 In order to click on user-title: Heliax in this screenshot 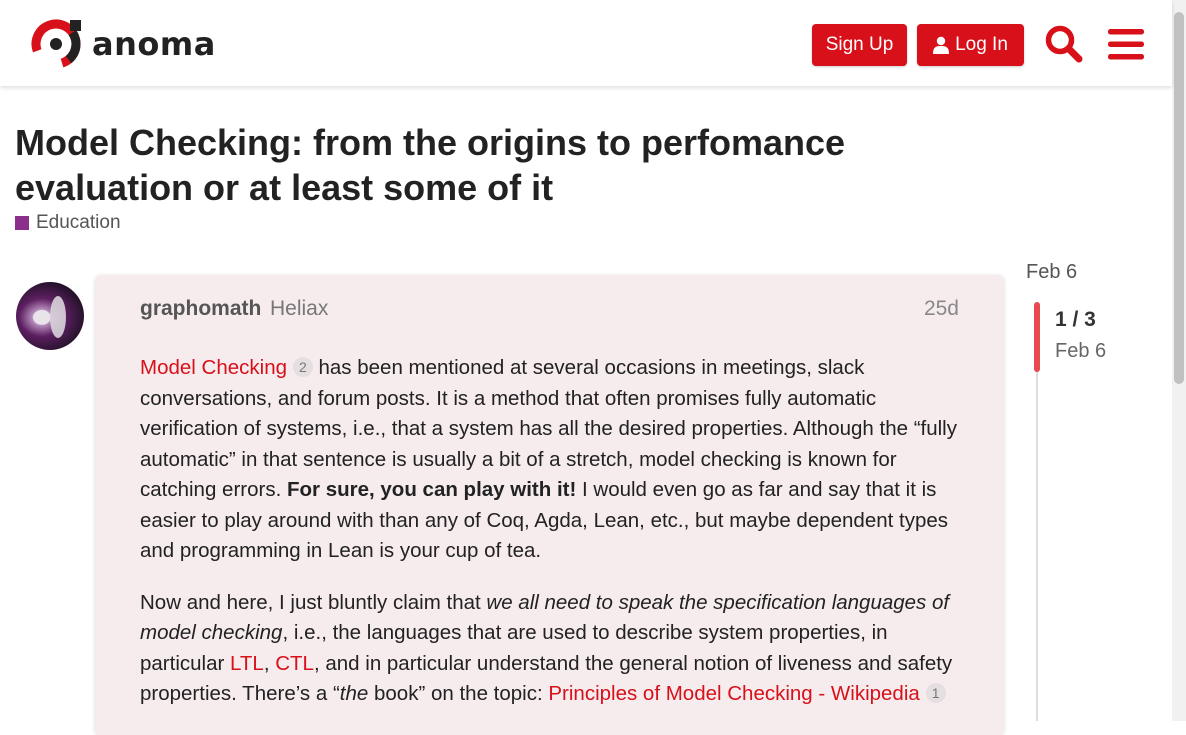, I will do `click(299, 308)`.